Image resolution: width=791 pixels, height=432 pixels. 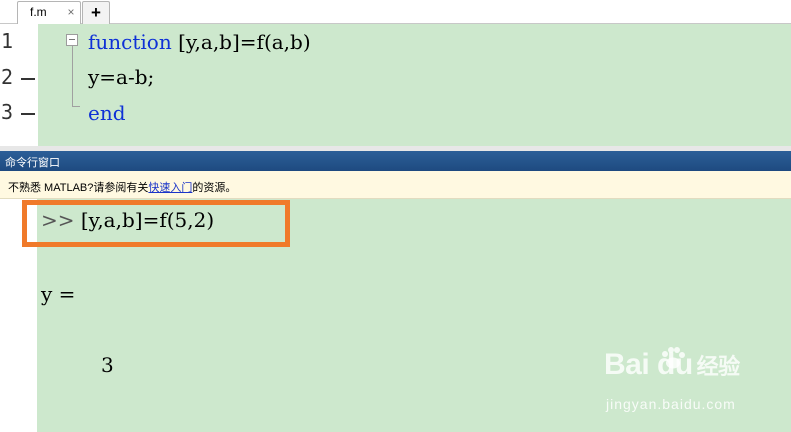 I want to click on keyword-function: function, so click(x=130, y=42).